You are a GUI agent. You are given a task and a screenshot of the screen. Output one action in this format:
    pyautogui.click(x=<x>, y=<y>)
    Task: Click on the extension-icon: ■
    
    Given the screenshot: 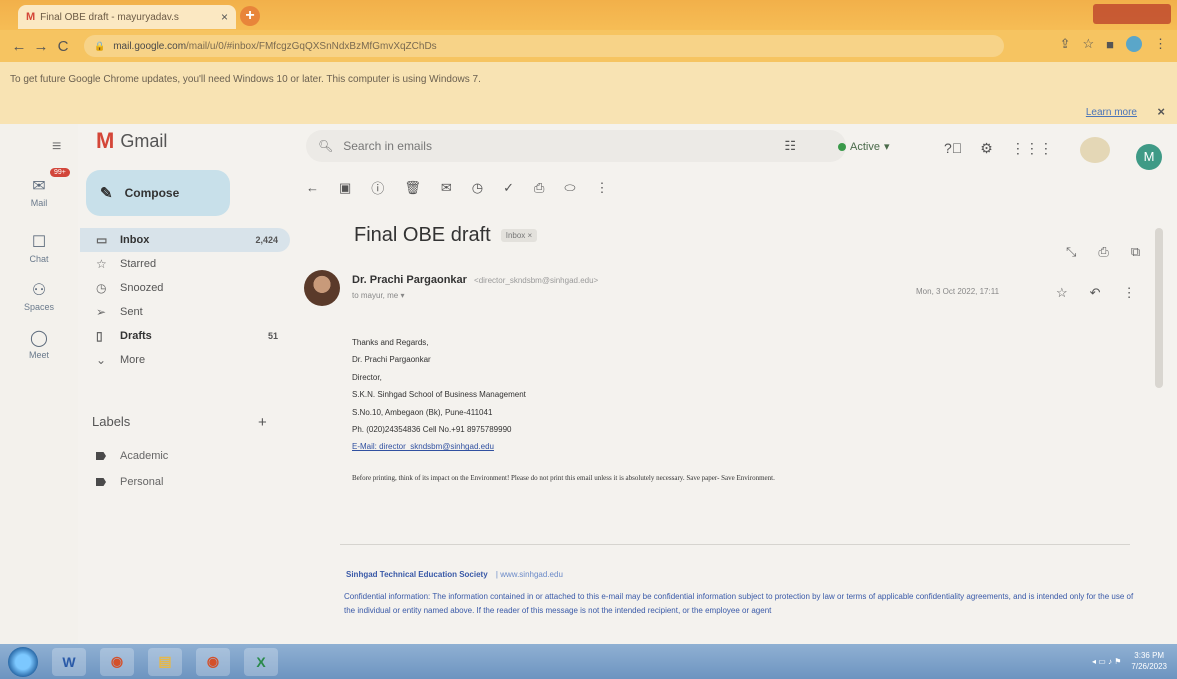 What is the action you would take?
    pyautogui.click(x=1110, y=44)
    